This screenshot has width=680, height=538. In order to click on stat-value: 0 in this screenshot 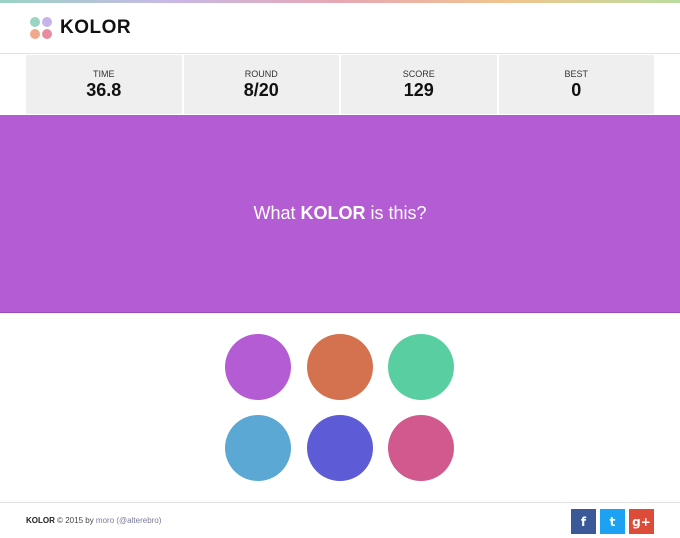, I will do `click(576, 90)`.